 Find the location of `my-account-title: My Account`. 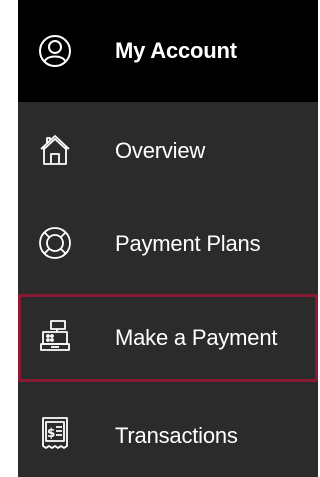

my-account-title: My Account is located at coordinates (176, 50).